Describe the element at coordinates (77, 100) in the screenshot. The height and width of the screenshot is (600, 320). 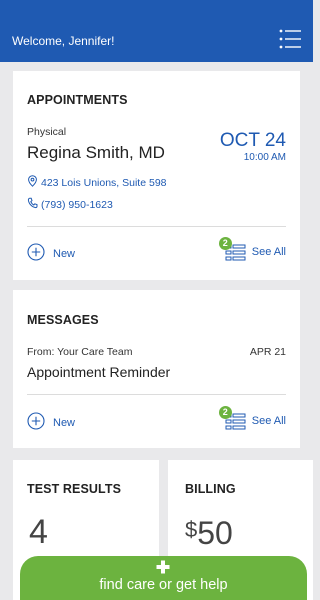
I see `appointments-title: APPOINTMENTS` at that location.